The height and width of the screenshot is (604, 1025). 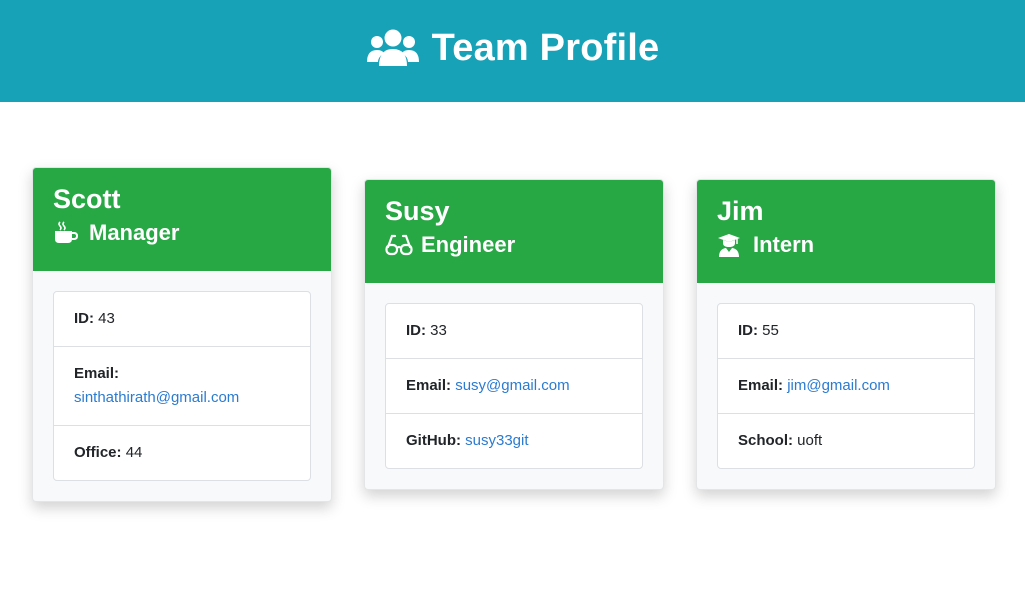 What do you see at coordinates (399, 245) in the screenshot?
I see `glasses-icon` at bounding box center [399, 245].